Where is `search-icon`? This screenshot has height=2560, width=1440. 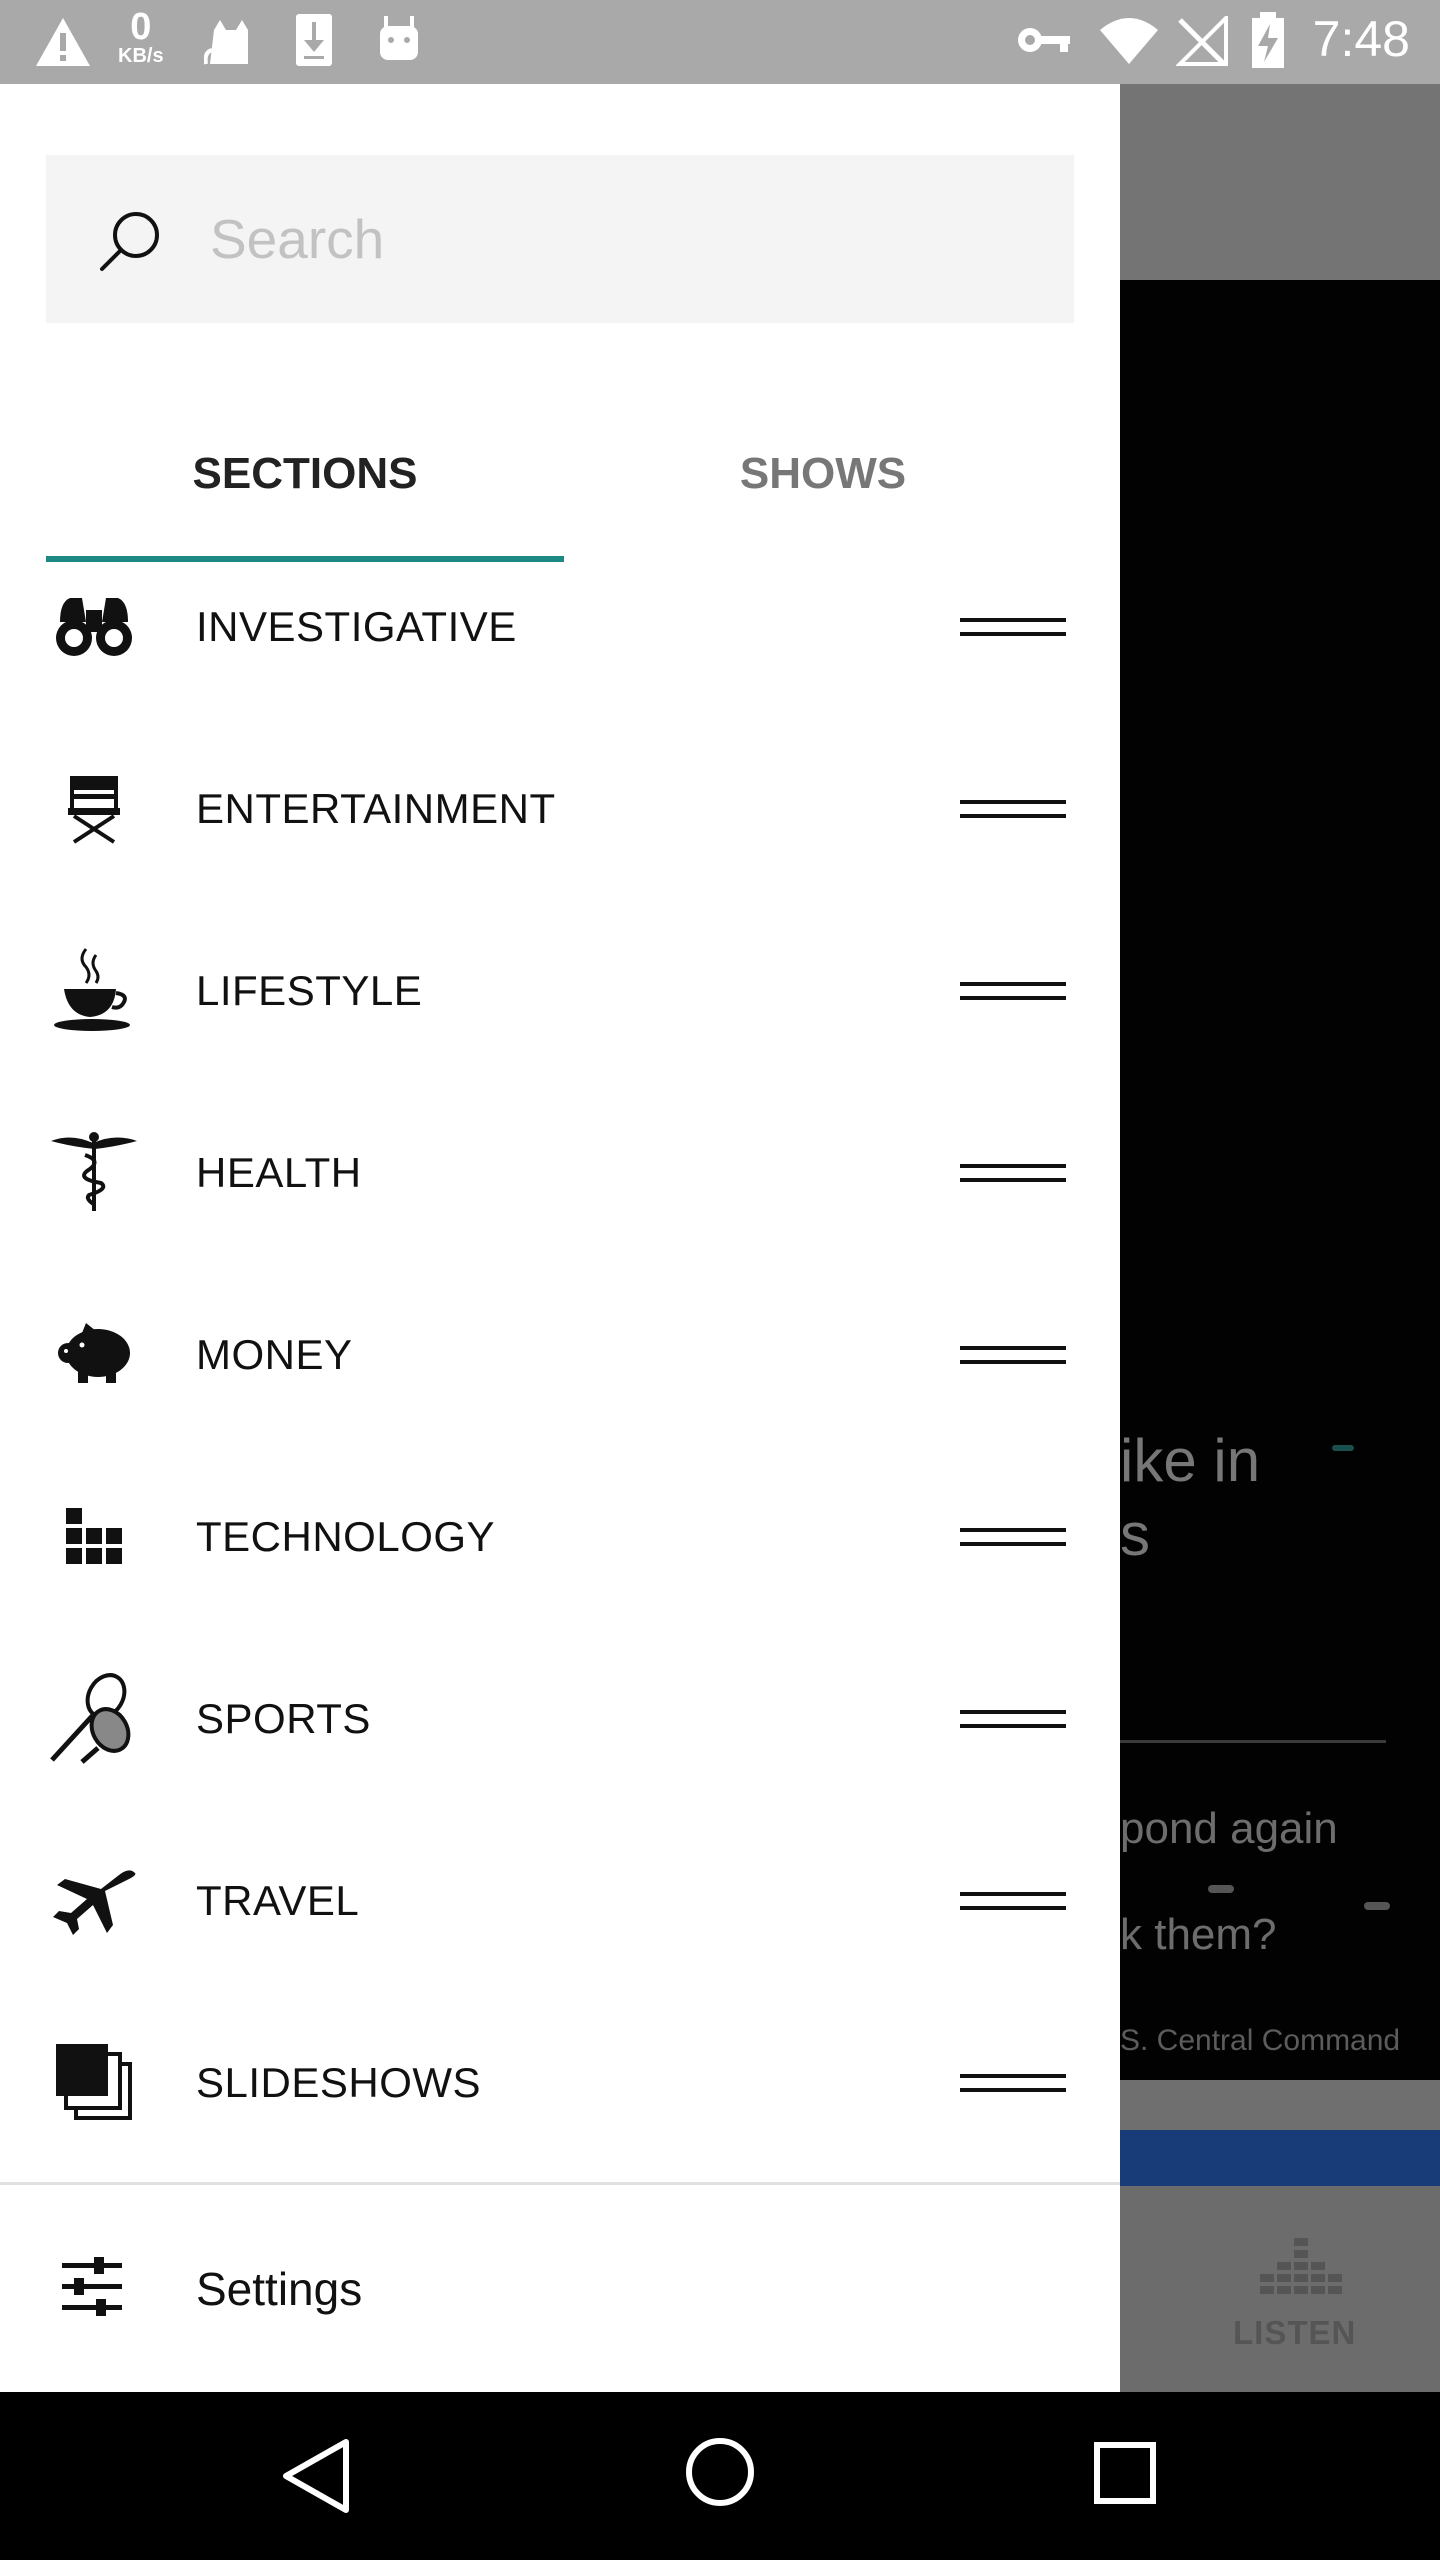
search-icon is located at coordinates (129, 241).